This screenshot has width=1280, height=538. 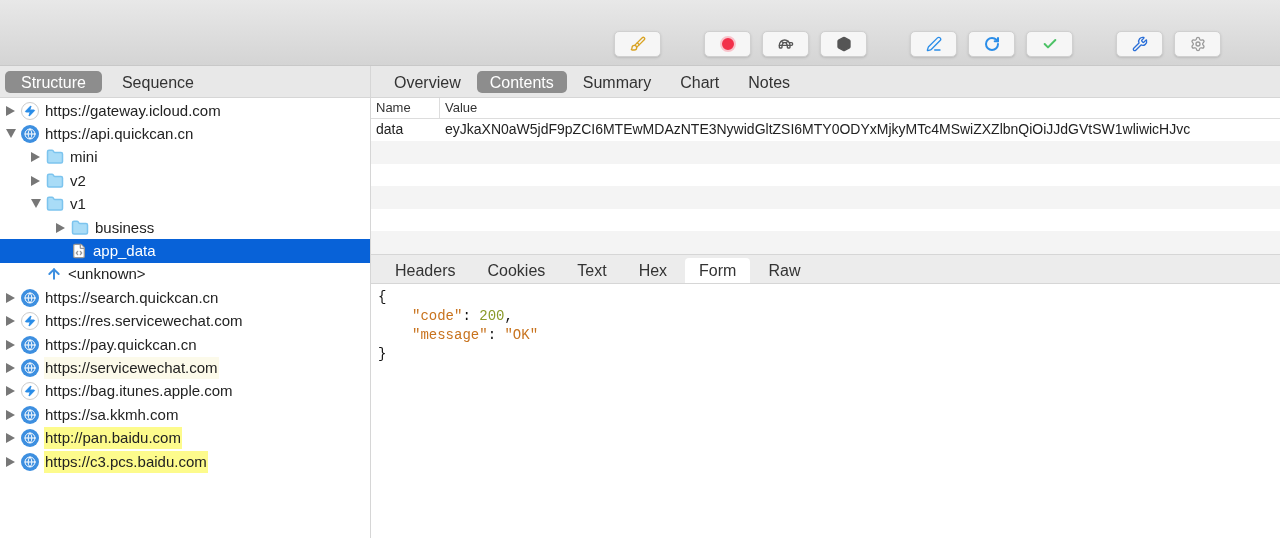 I want to click on tree-row: business, so click(x=185, y=227).